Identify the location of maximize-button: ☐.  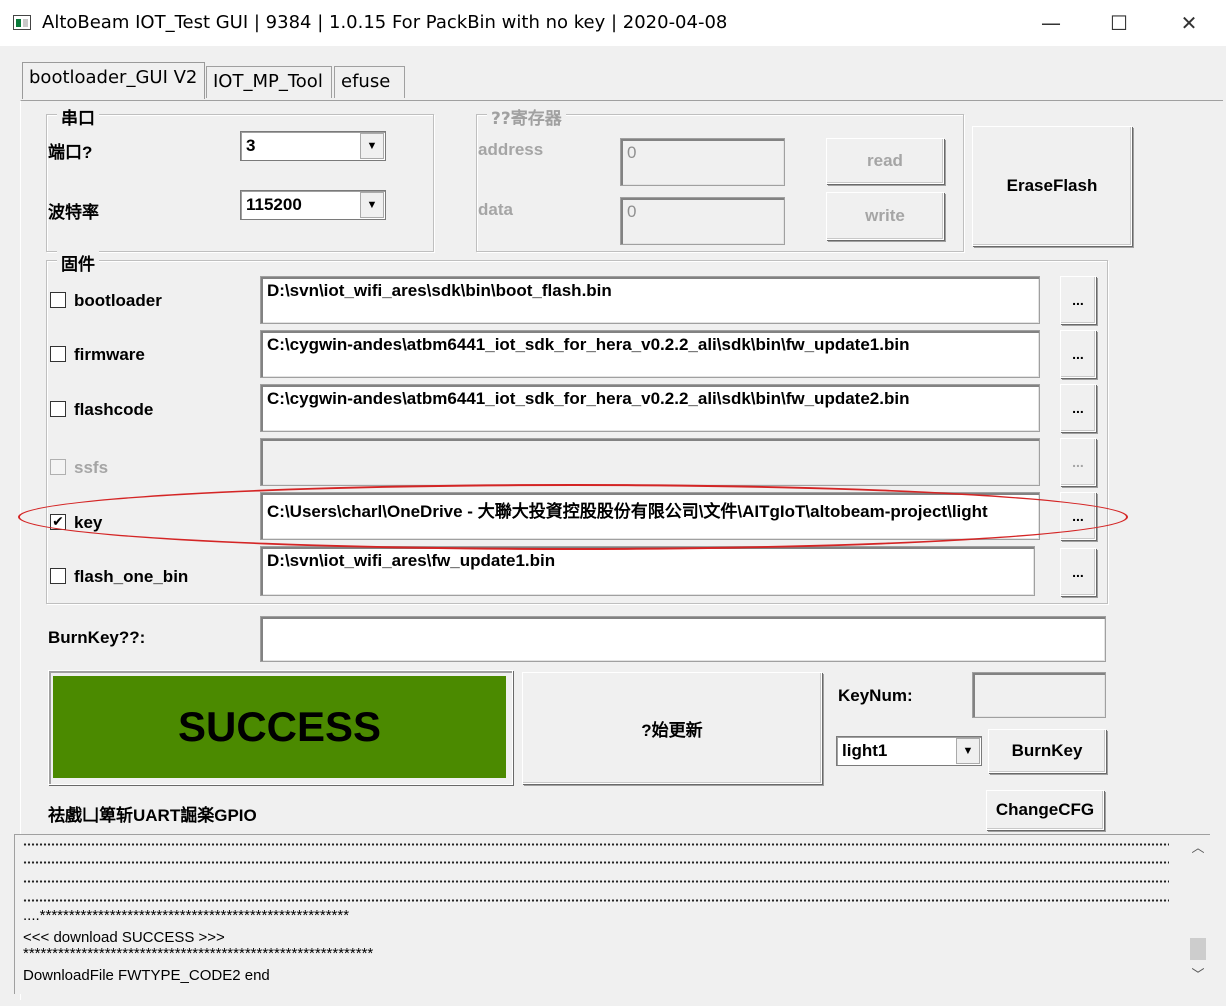
(1119, 23).